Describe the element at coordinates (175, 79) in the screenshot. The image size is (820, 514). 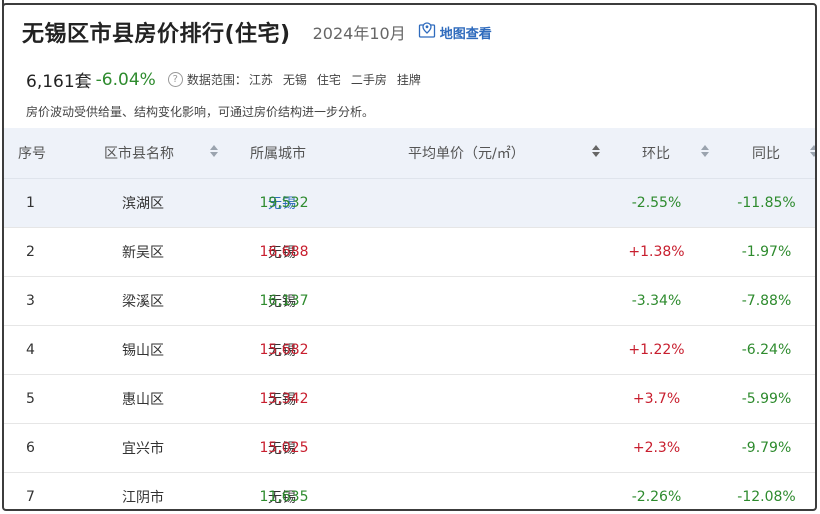
I see `question-icon: ?` at that location.